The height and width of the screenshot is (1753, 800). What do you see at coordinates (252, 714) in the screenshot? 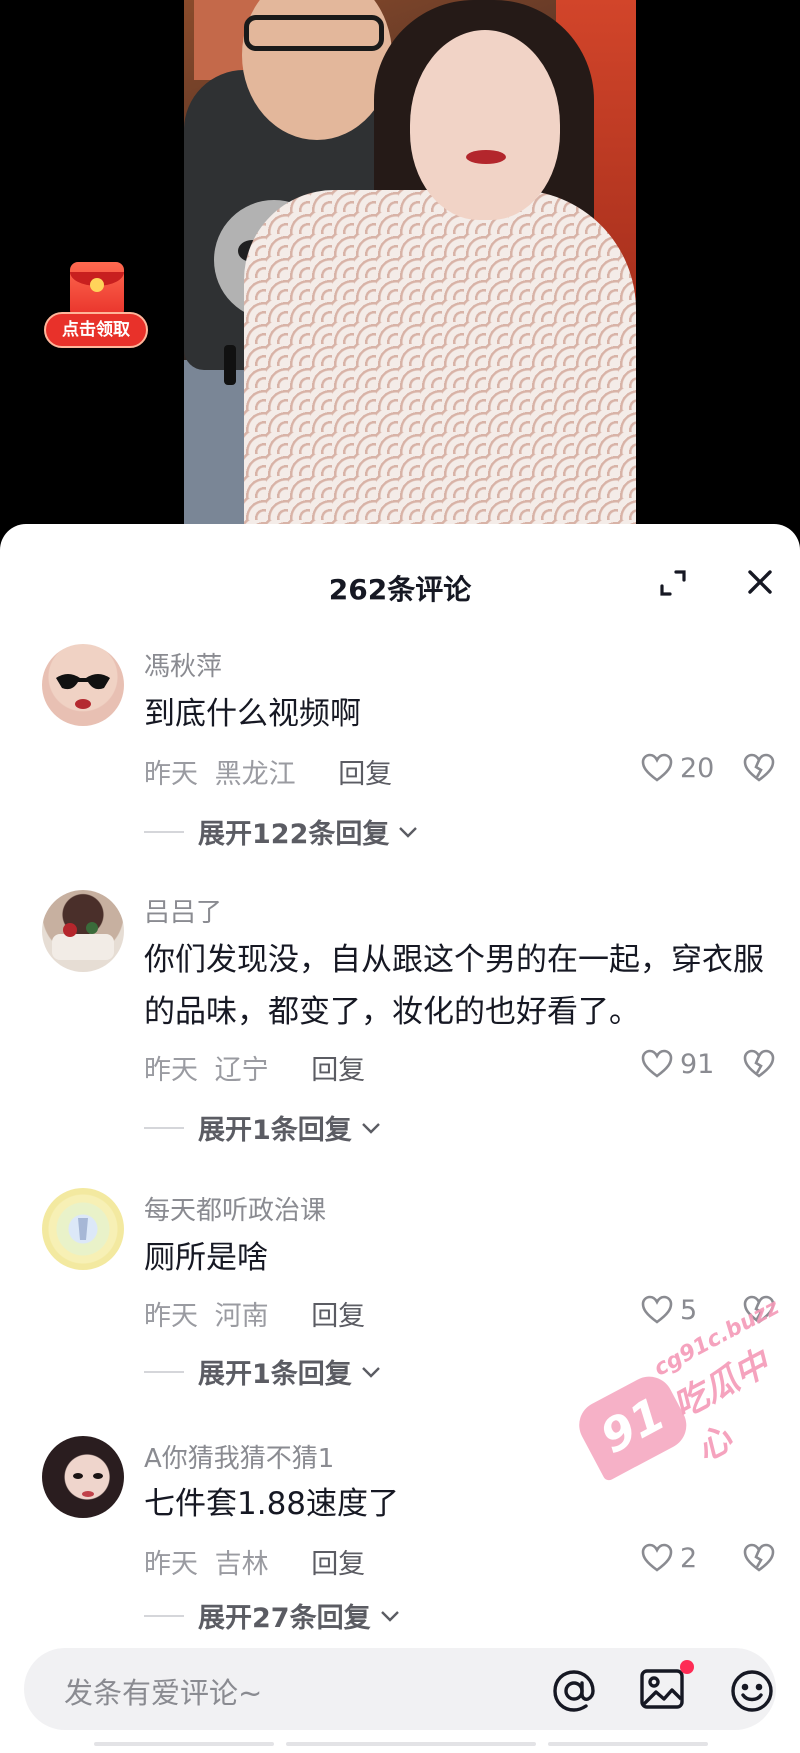
I see `comment-text: 到底什么视频啊` at bounding box center [252, 714].